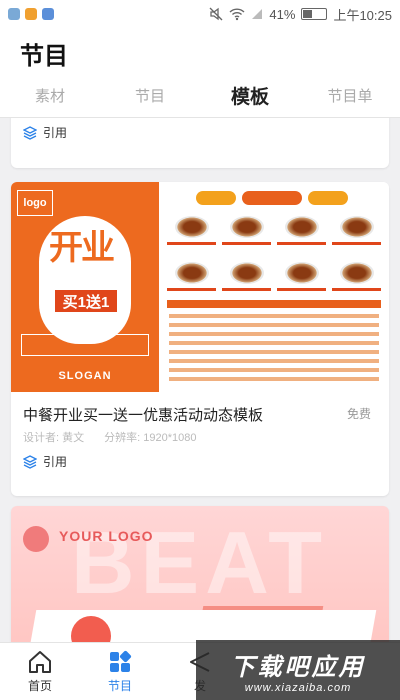 Image resolution: width=400 pixels, height=700 pixels. Describe the element at coordinates (350, 95) in the screenshot. I see `tab-playlist: 节目单` at that location.